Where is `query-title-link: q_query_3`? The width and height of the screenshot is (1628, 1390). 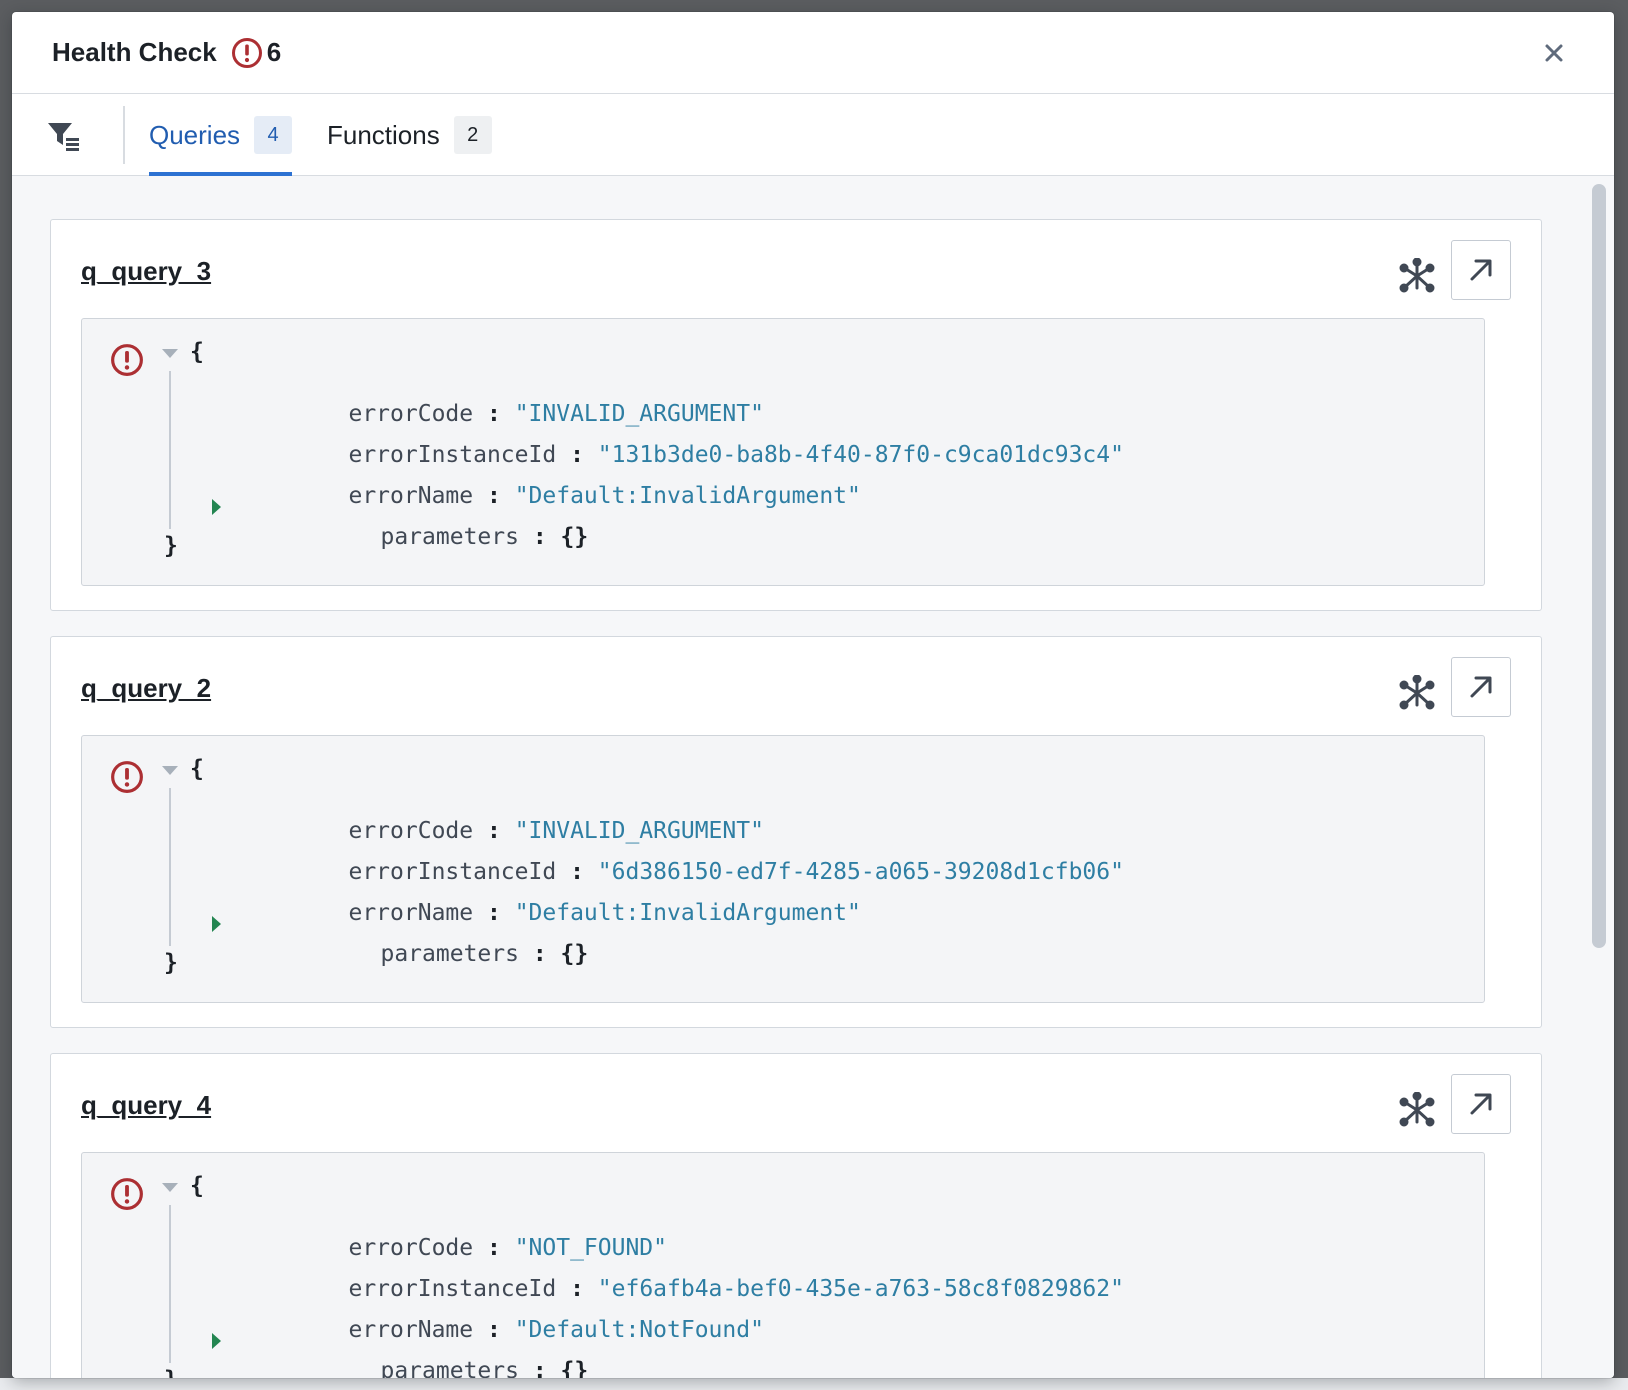 query-title-link: q_query_3 is located at coordinates (146, 271).